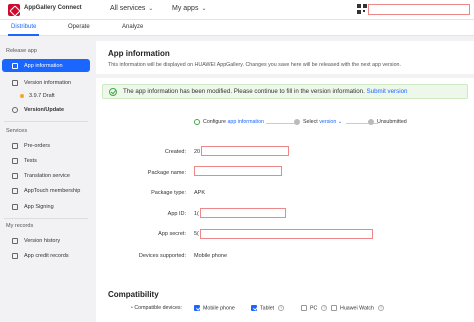 This screenshot has height=322, width=474. What do you see at coordinates (133, 294) in the screenshot?
I see `compatibility-title: Compatibility` at bounding box center [133, 294].